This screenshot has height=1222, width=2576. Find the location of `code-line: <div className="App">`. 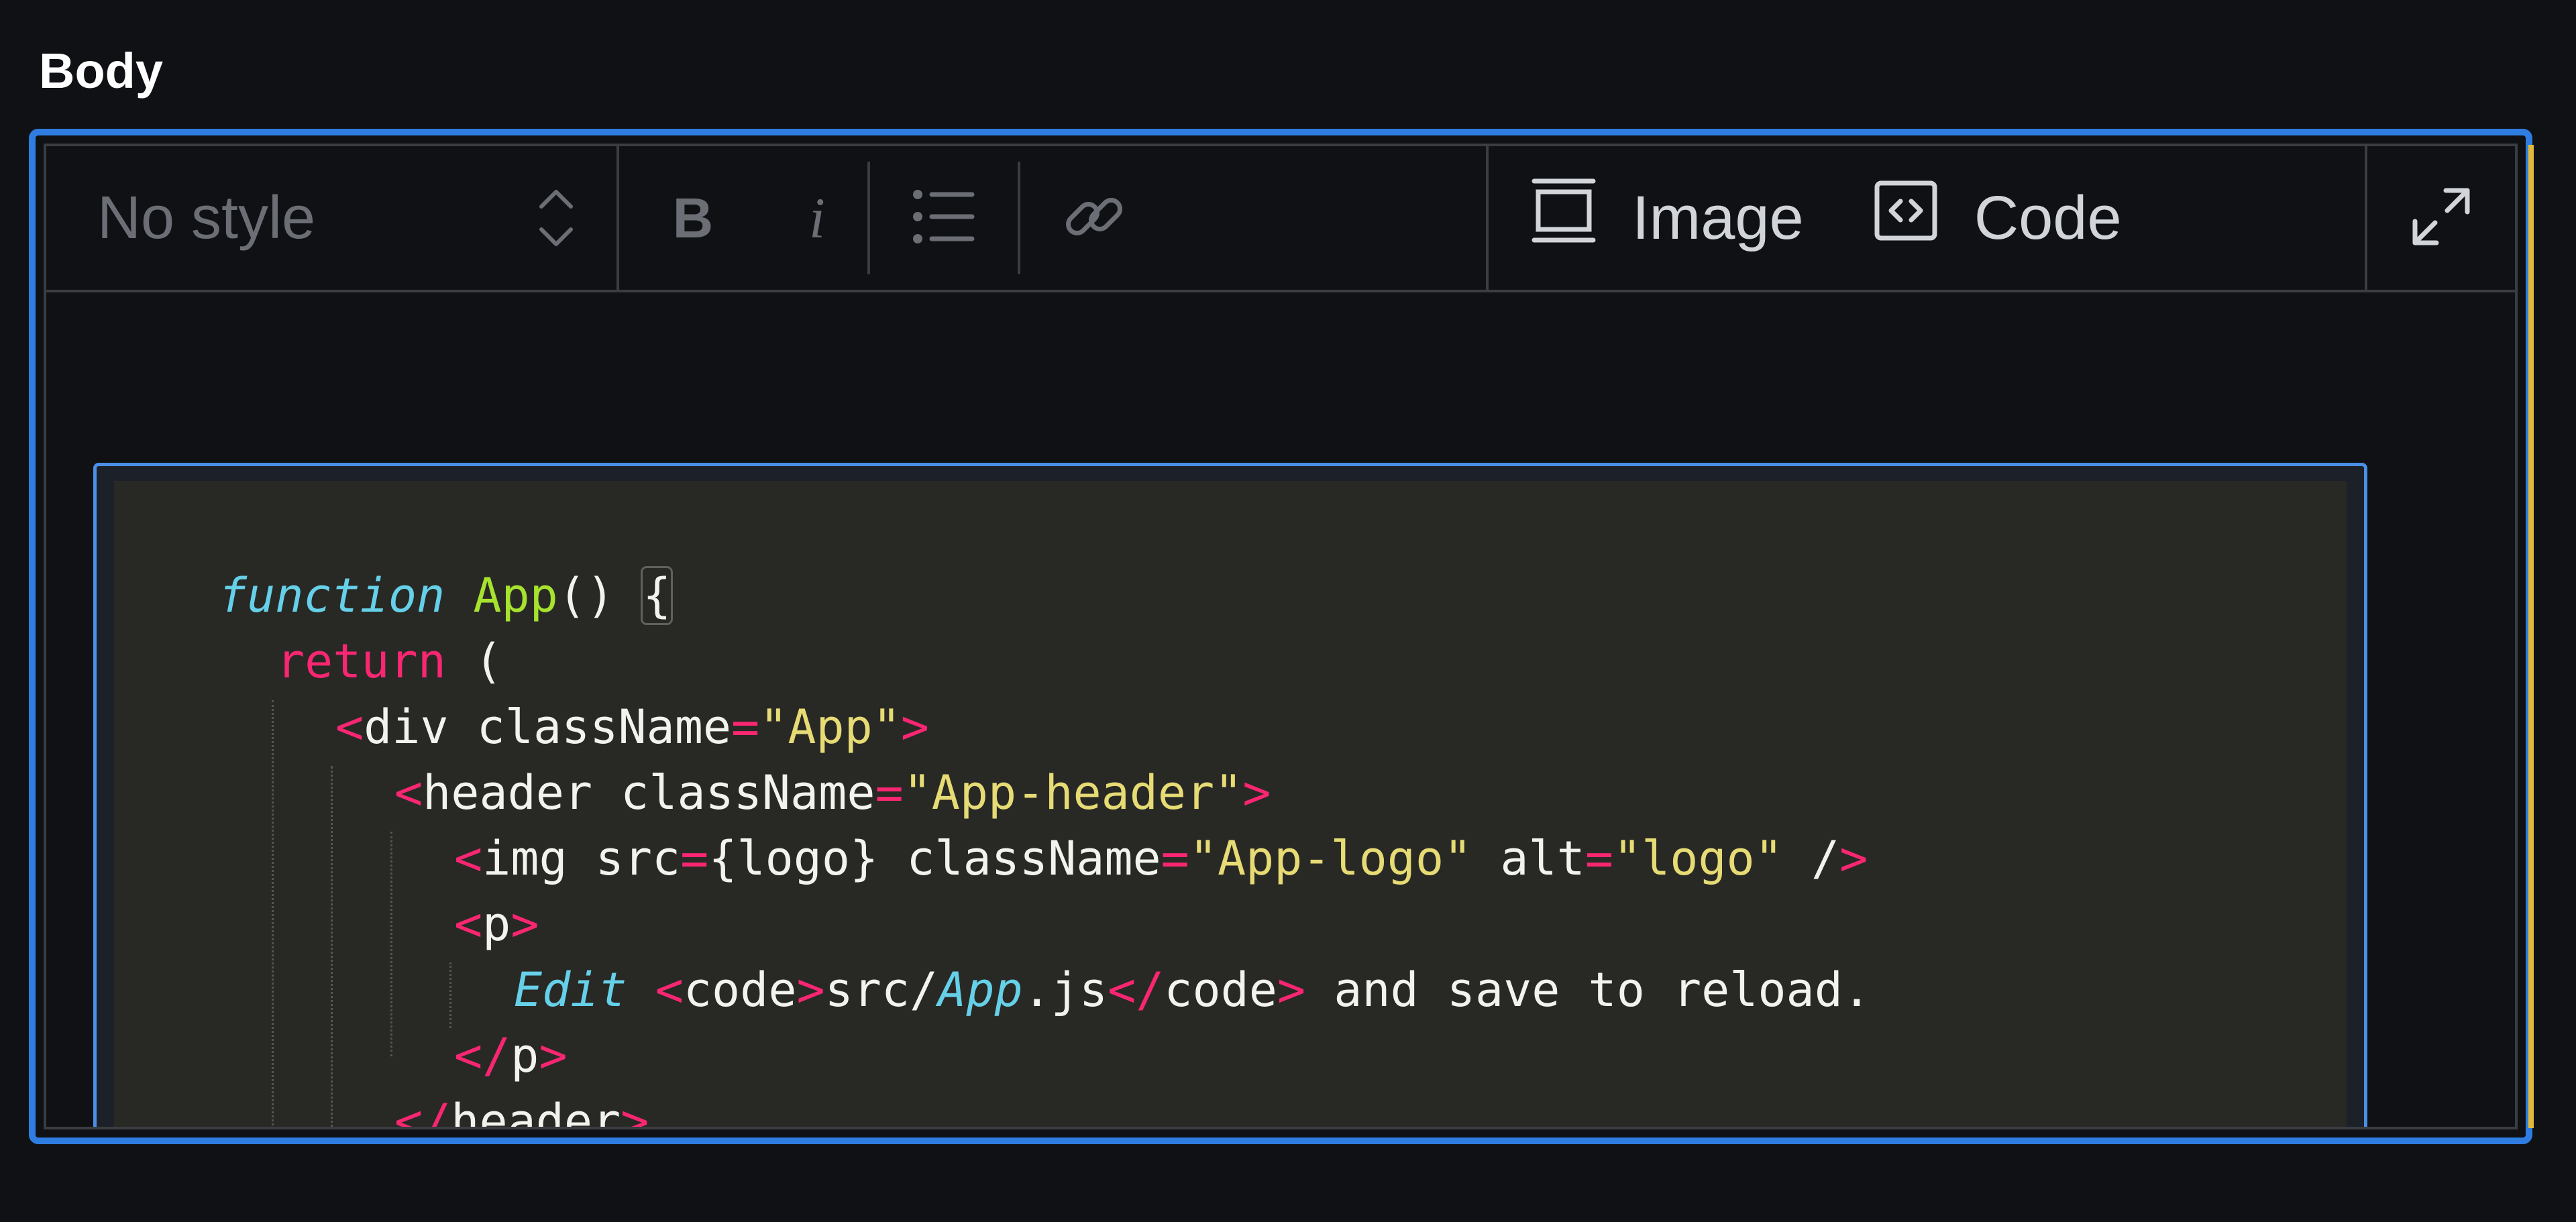

code-line: <div className="App"> is located at coordinates (632, 727).